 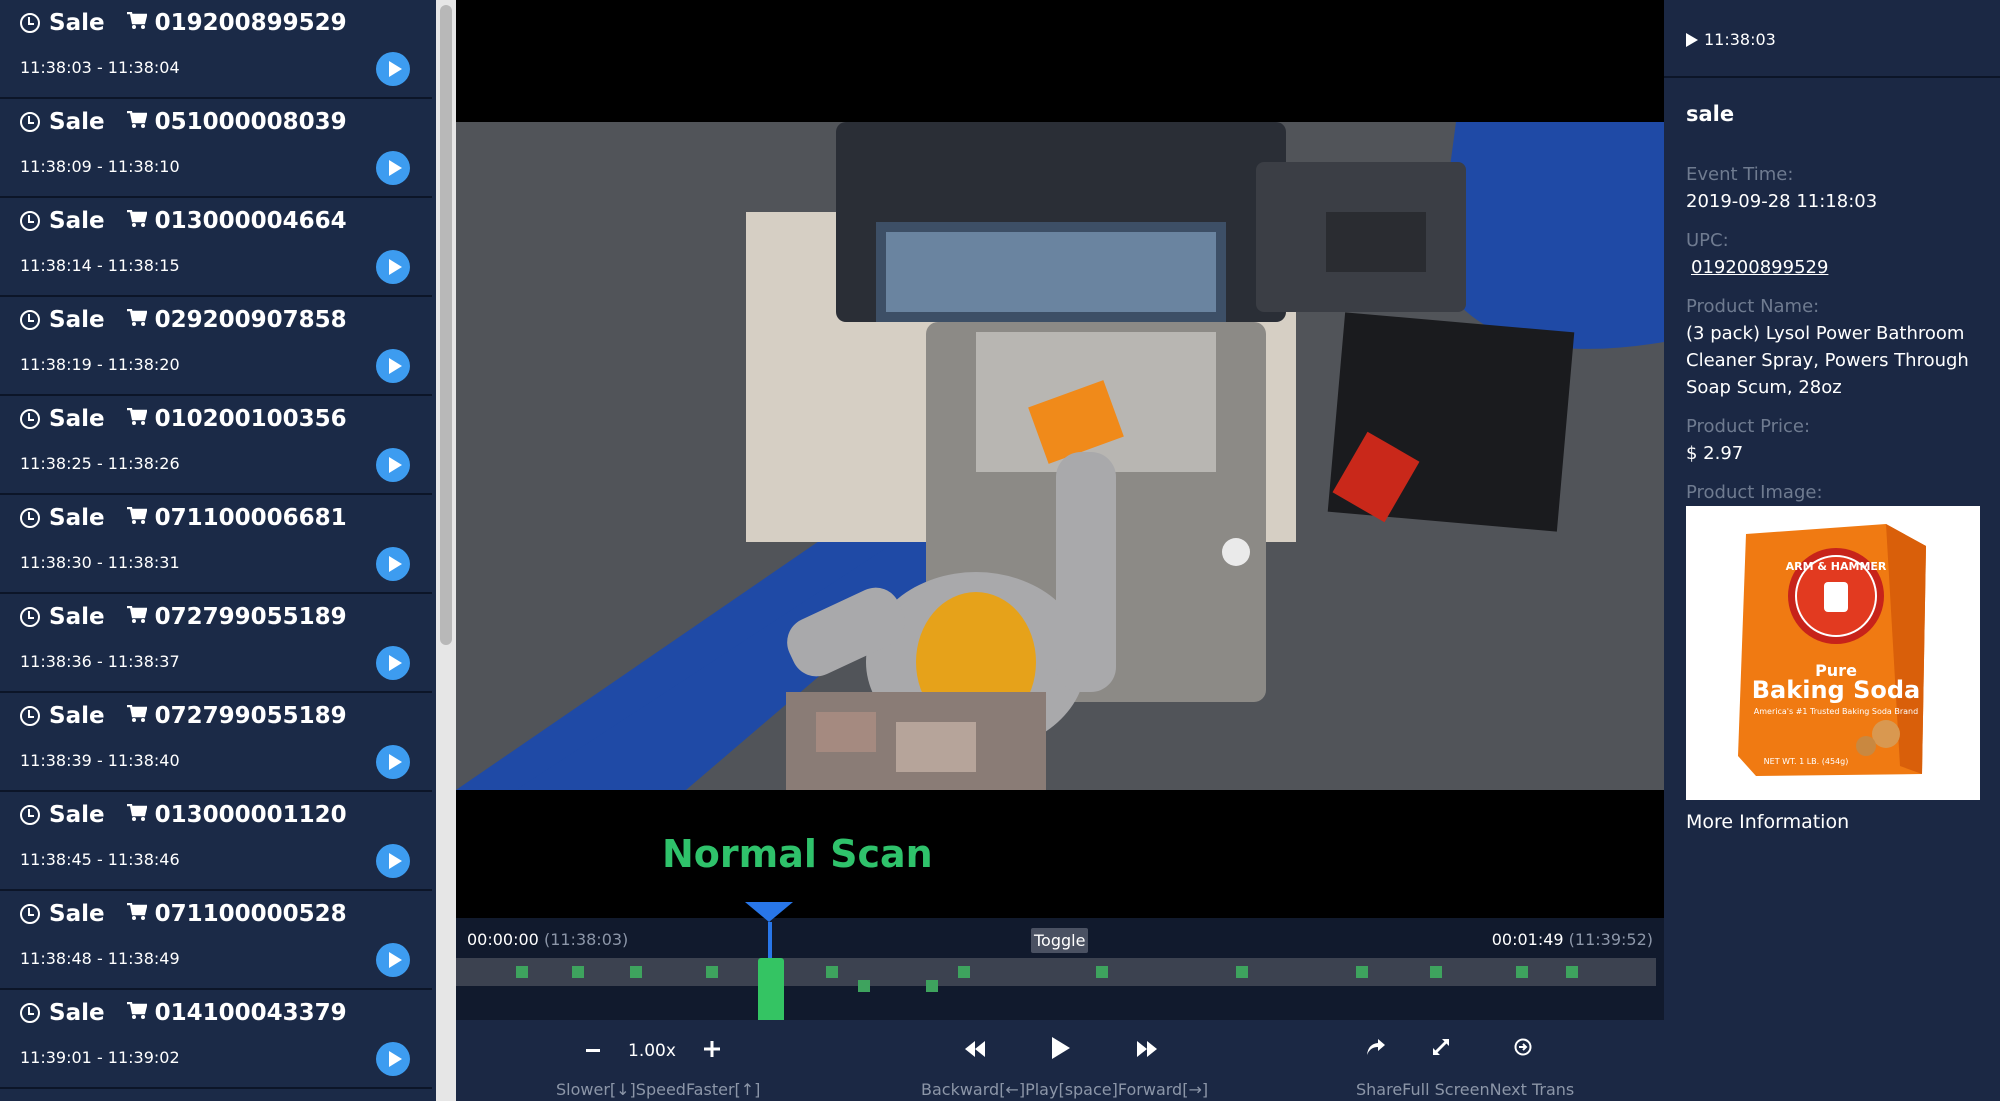 What do you see at coordinates (250, 320) in the screenshot?
I see `transaction-upc: 029200907858` at bounding box center [250, 320].